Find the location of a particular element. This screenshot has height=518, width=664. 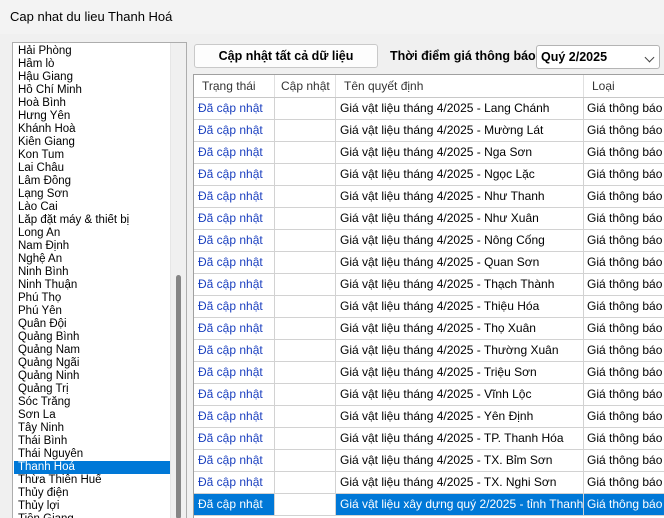

province-list-item: Hưng Yên is located at coordinates (92, 116).